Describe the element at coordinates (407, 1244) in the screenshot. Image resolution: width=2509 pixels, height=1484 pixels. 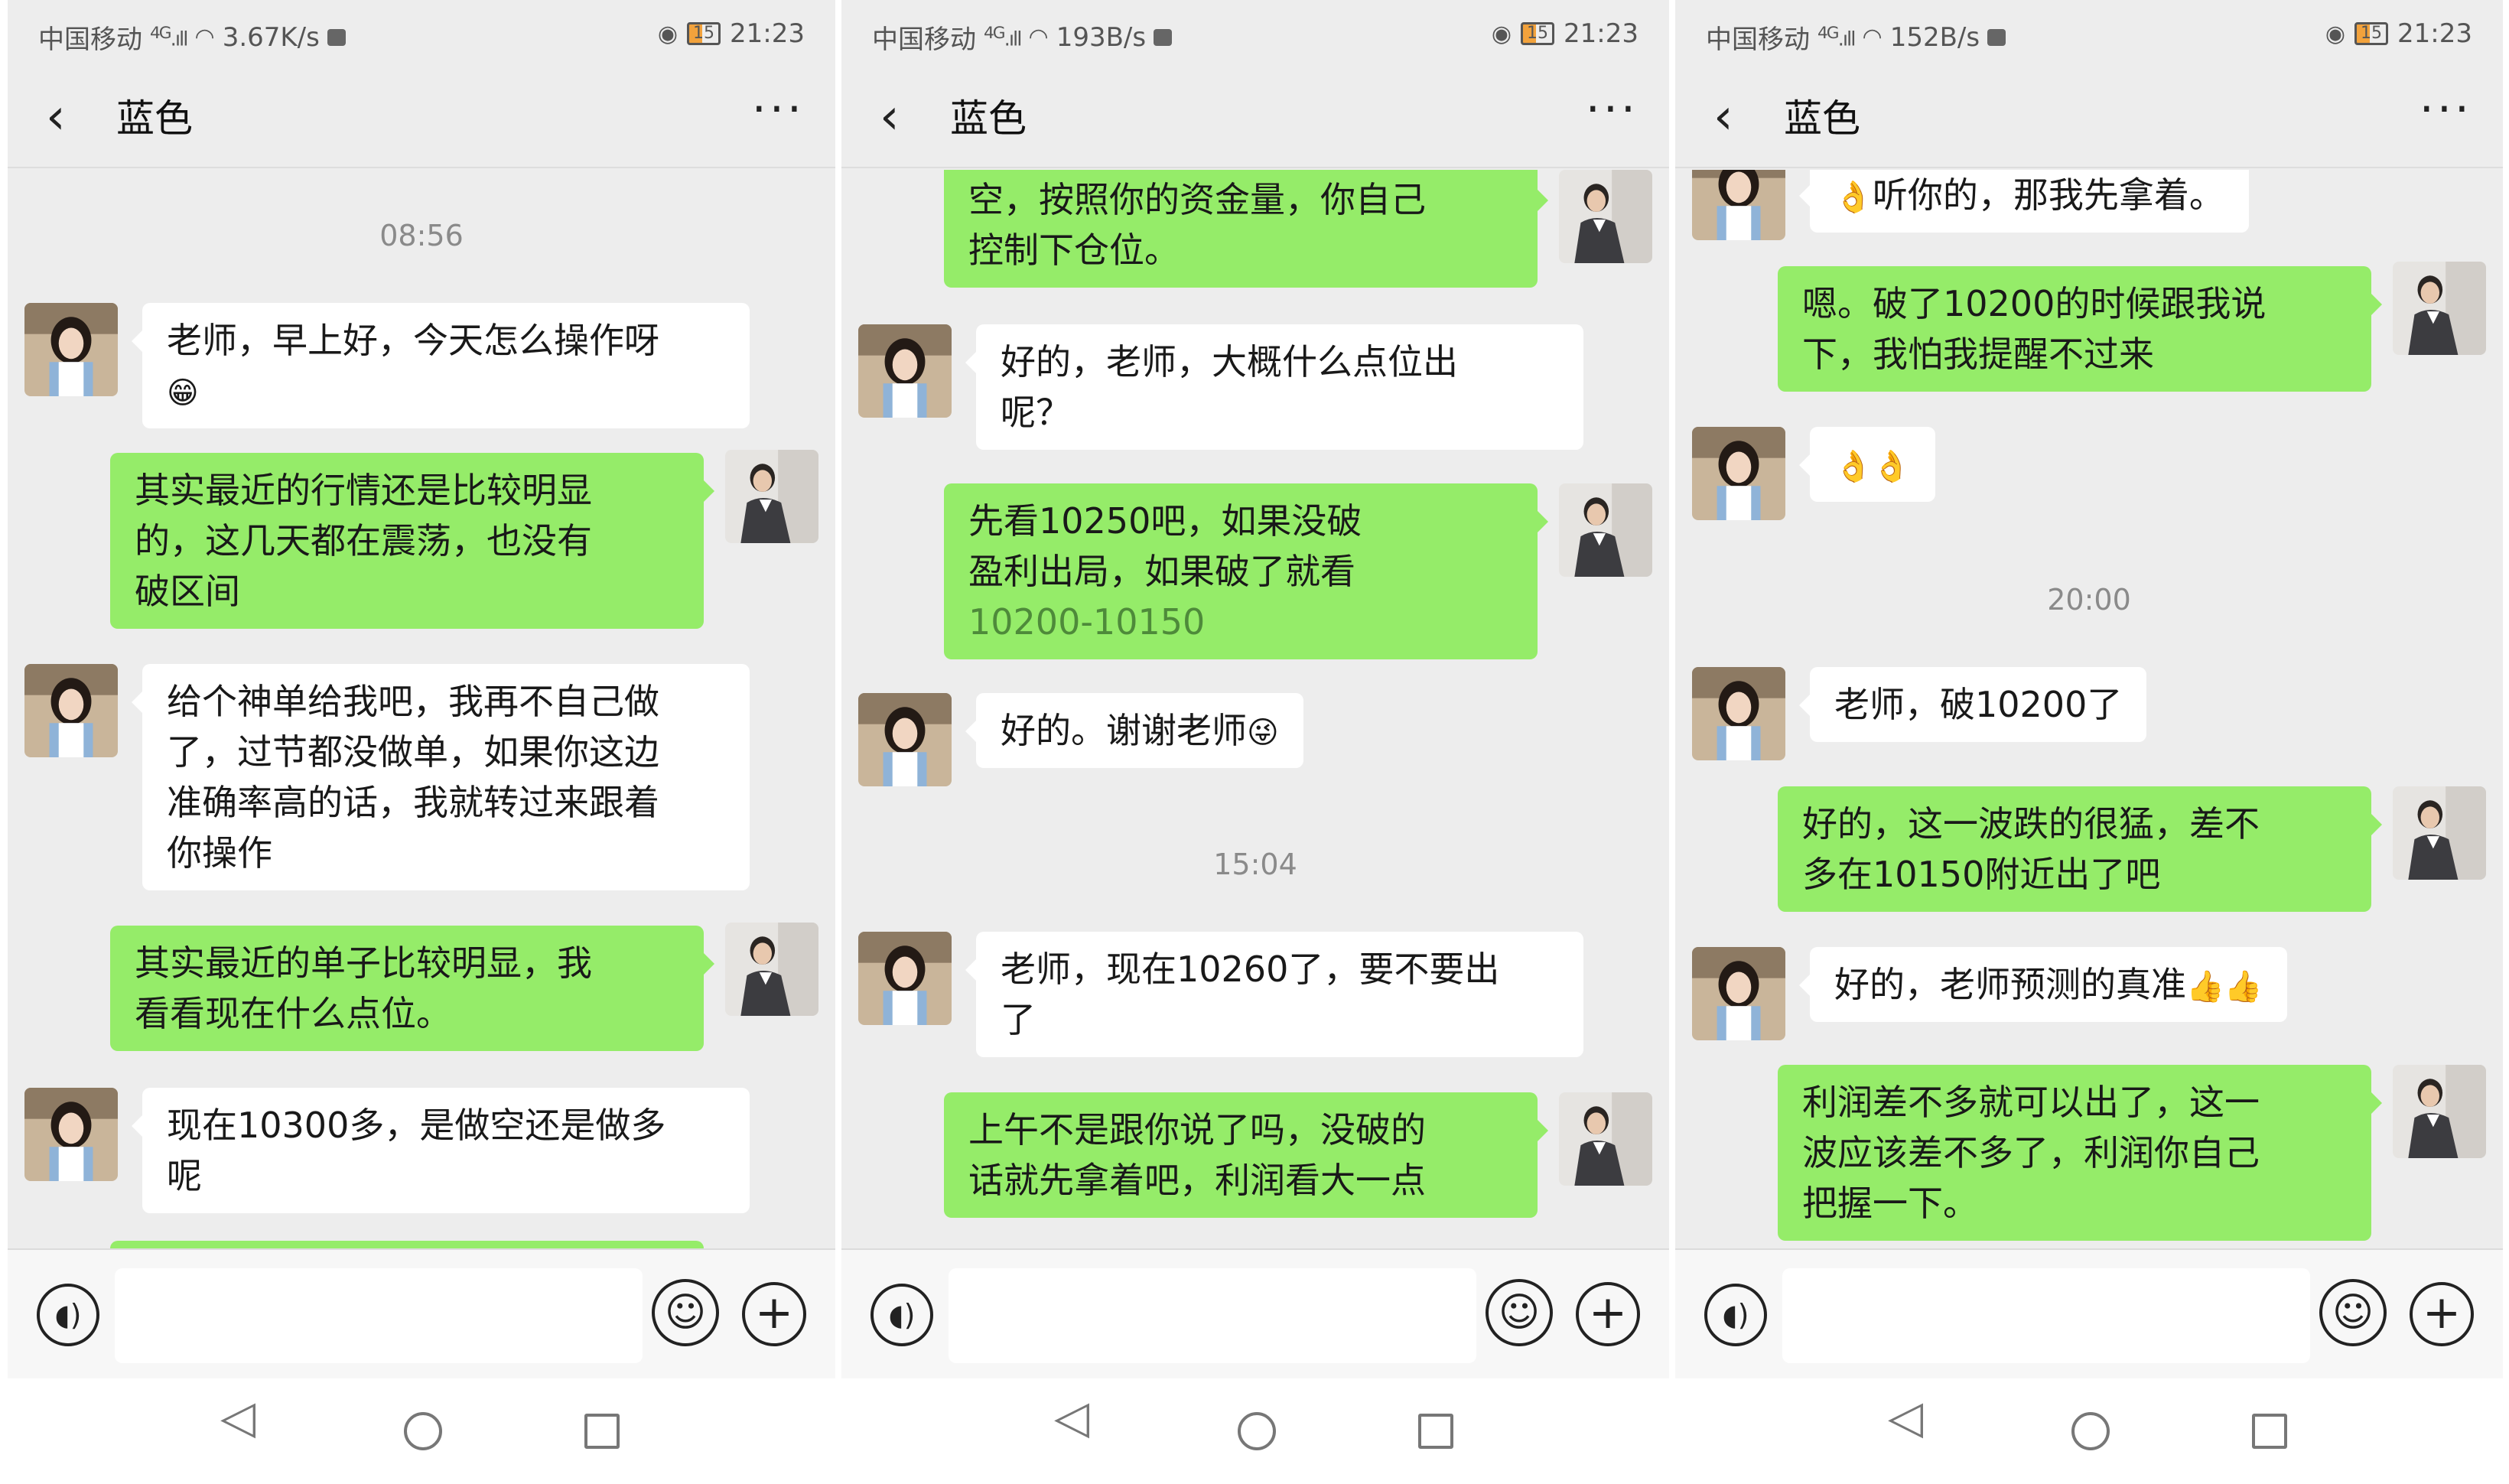
I see `message-bubble-outgoing-partial` at that location.